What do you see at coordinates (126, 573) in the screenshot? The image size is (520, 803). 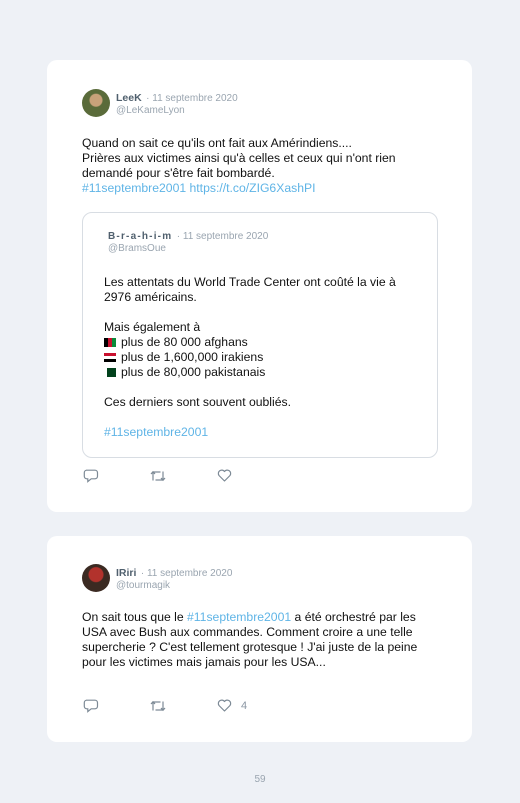 I see `author-name: IRiri` at bounding box center [126, 573].